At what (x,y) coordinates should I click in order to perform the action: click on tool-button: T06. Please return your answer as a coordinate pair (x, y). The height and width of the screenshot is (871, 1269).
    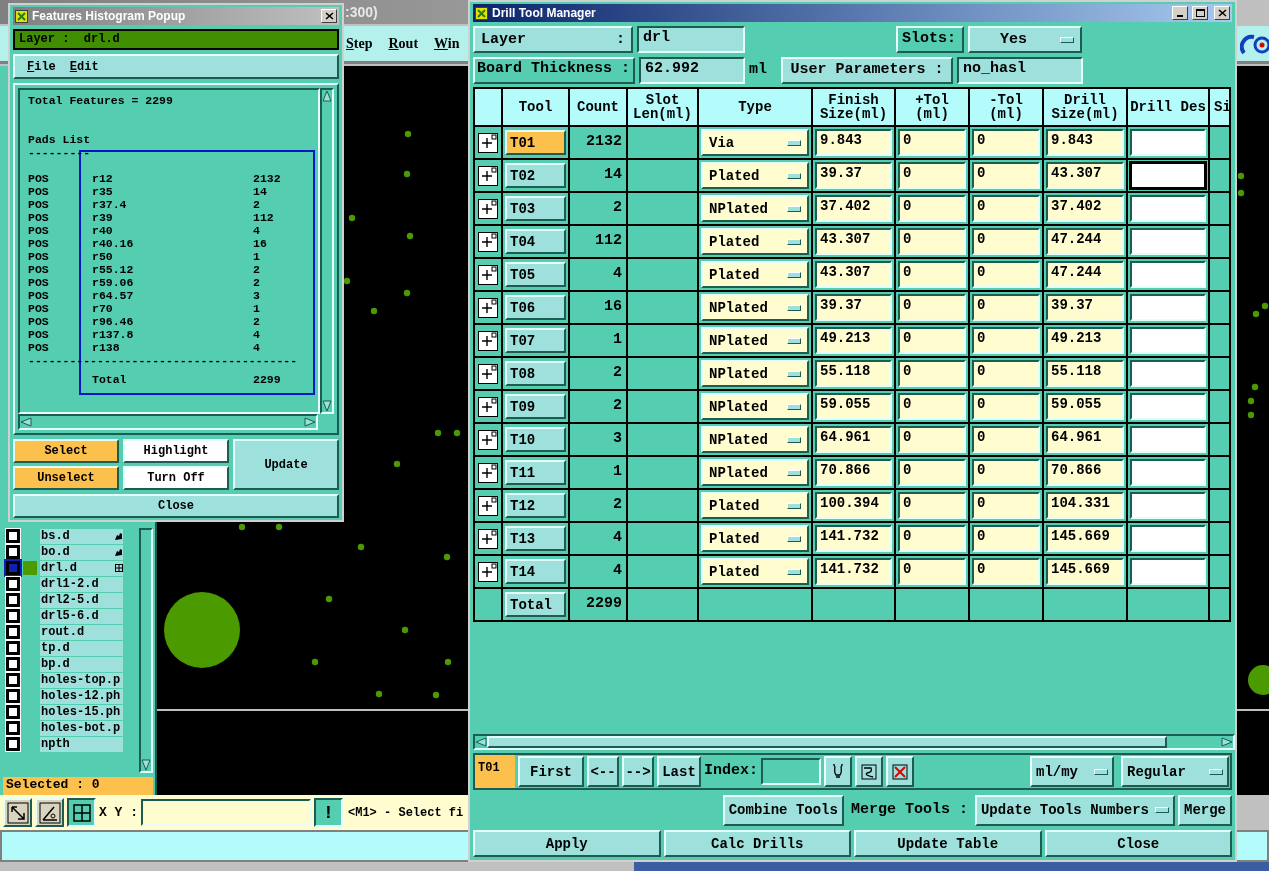
    Looking at the image, I should click on (535, 307).